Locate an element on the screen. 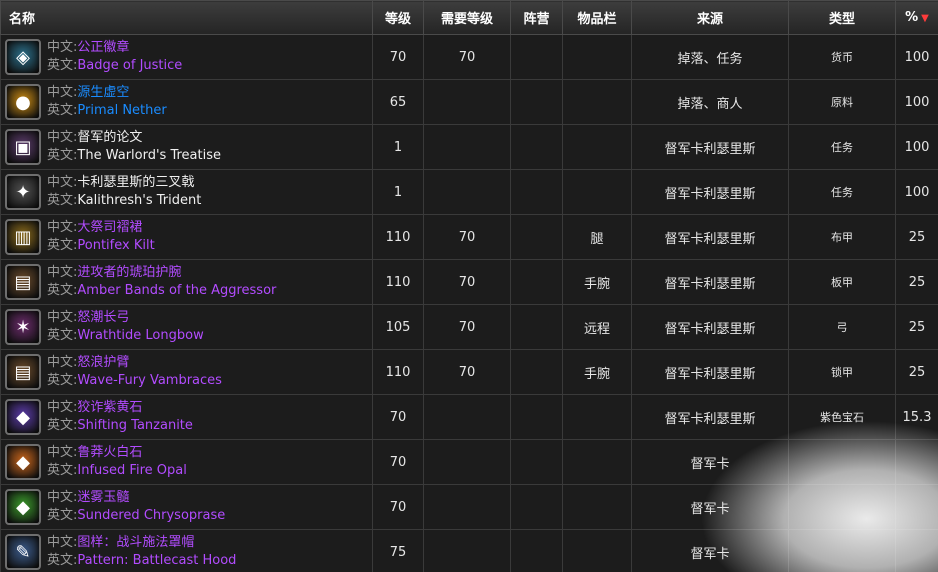 This screenshot has height=572, width=938. item-type: 板甲 is located at coordinates (842, 282).